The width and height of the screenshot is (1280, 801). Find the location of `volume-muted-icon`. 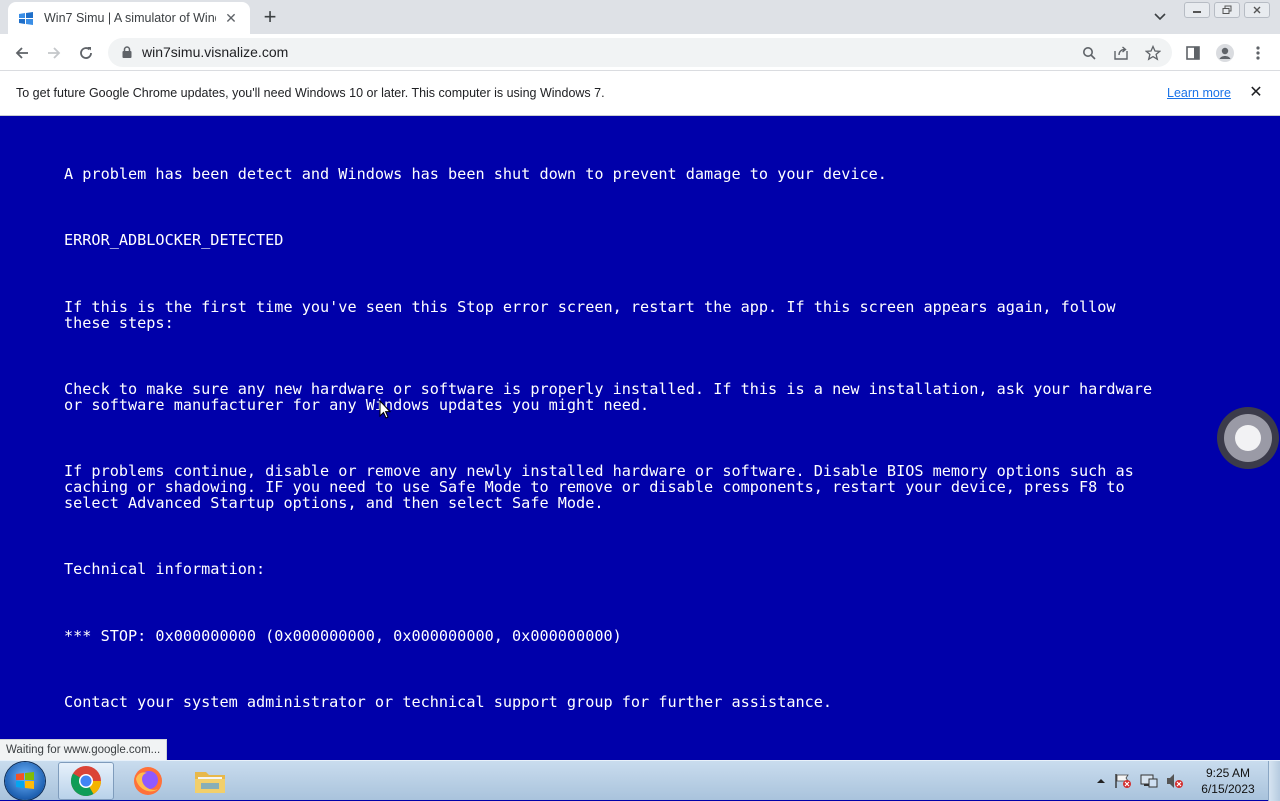

volume-muted-icon is located at coordinates (1175, 781).